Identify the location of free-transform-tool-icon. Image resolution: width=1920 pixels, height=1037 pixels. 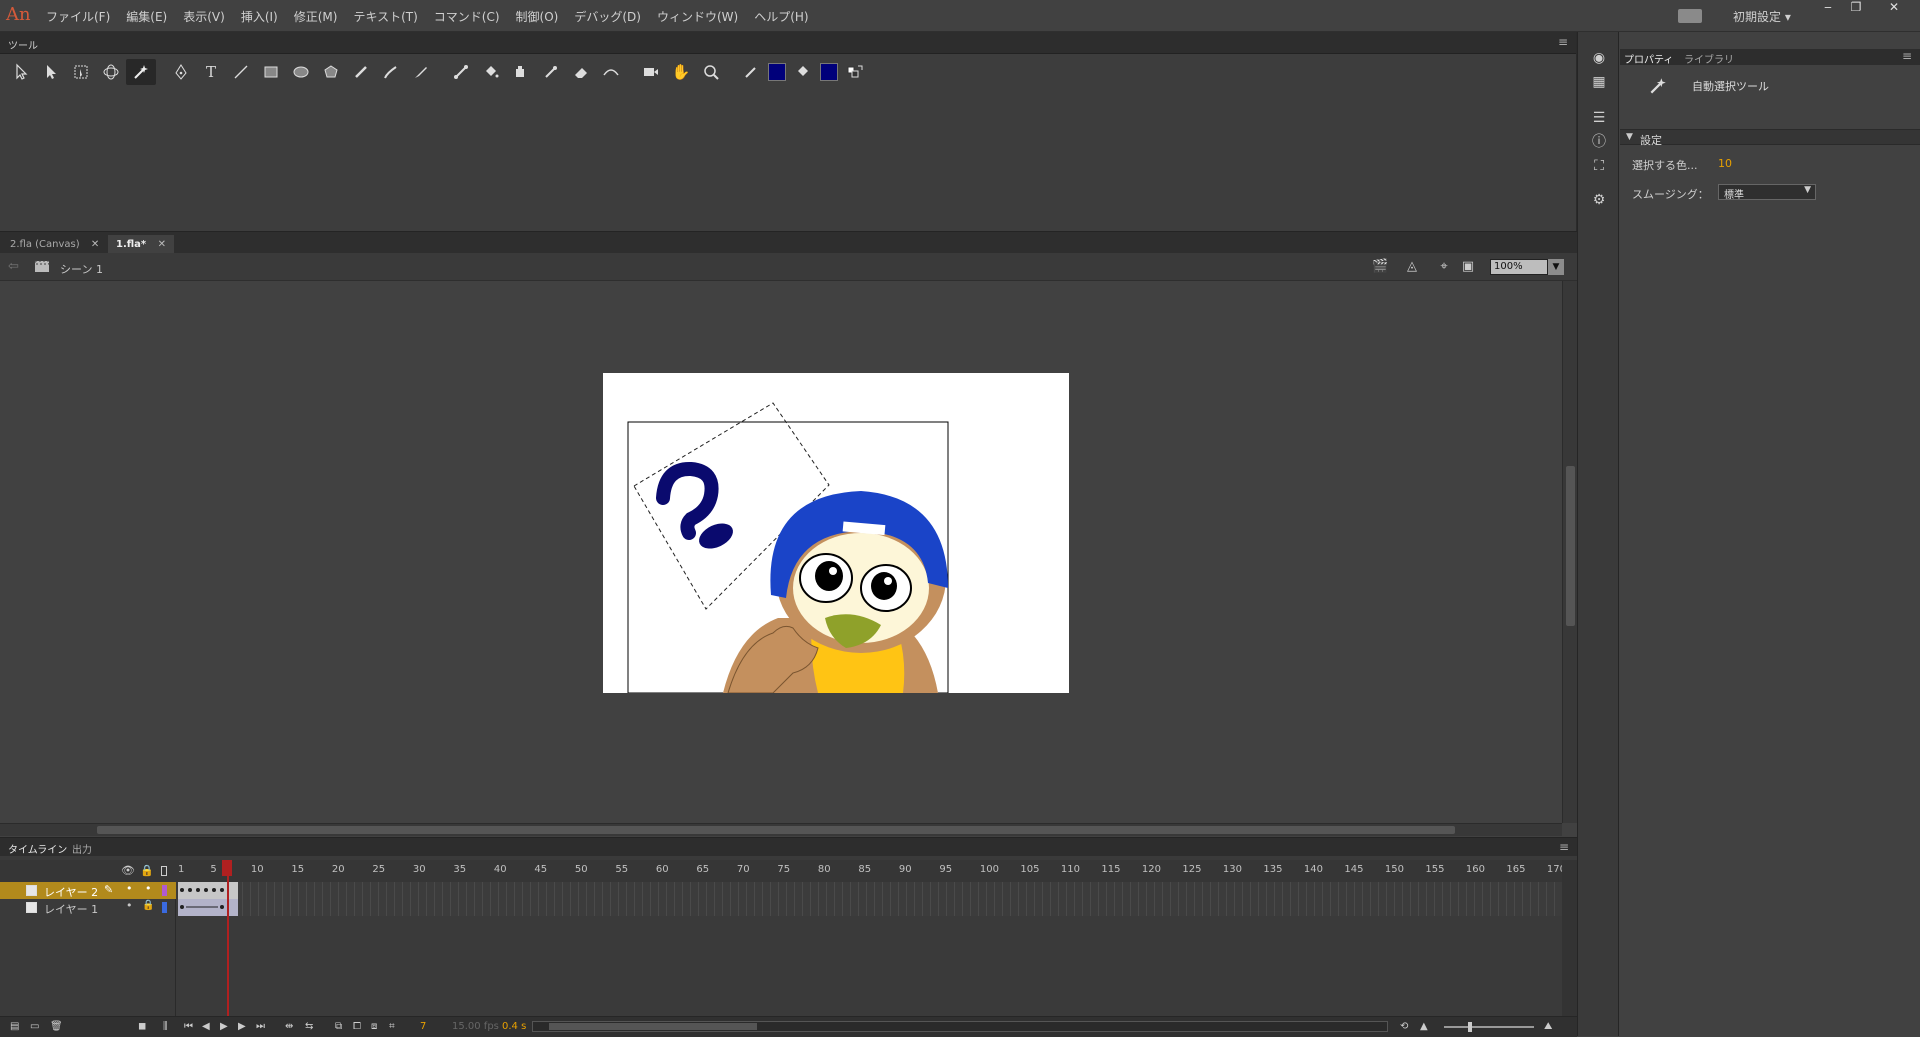
(81, 72).